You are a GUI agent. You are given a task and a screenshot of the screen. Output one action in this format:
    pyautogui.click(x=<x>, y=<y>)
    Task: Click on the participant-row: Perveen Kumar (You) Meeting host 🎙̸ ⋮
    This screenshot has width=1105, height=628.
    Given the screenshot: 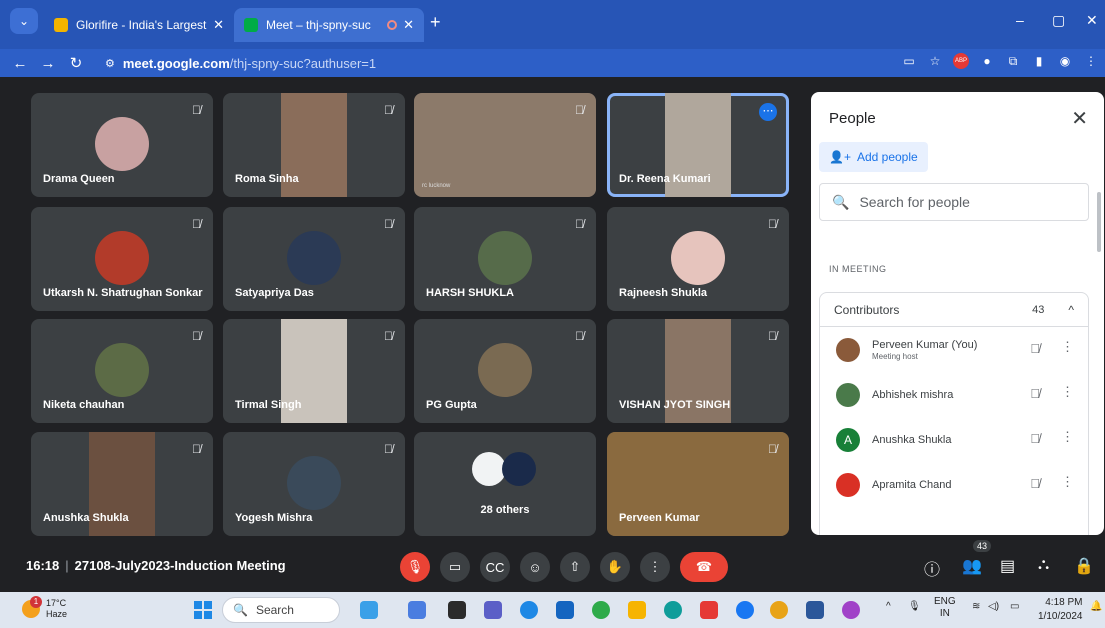 What is the action you would take?
    pyautogui.click(x=954, y=349)
    